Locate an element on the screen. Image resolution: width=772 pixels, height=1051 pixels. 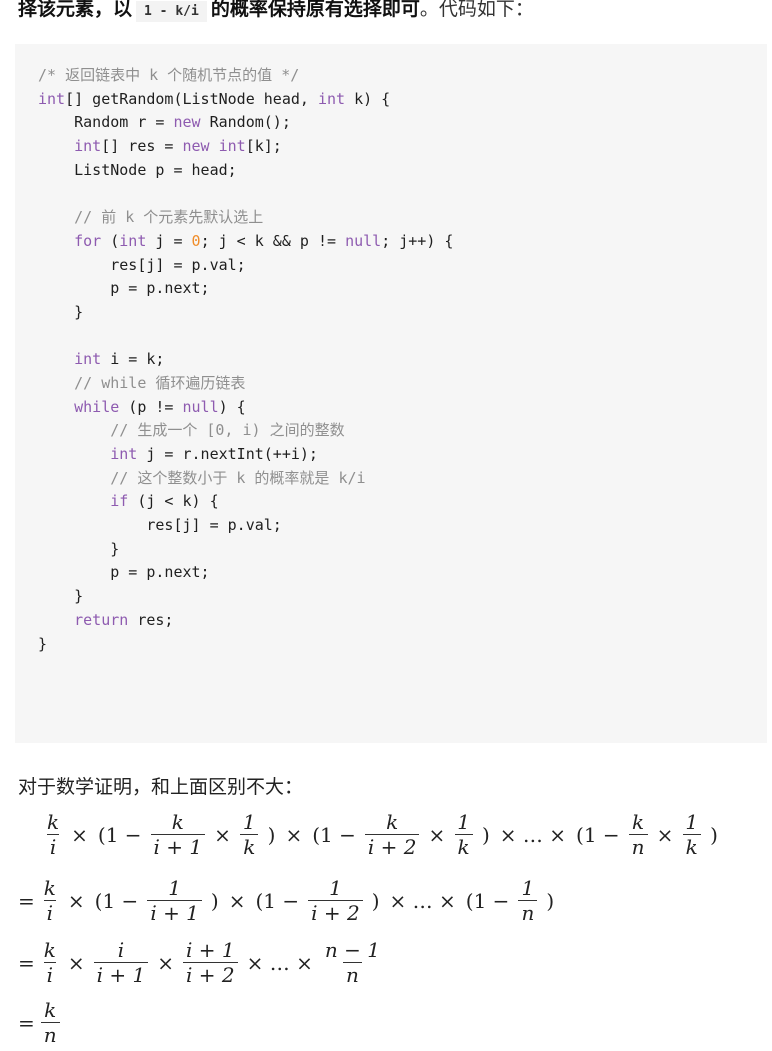
code-comment: // 这个整数小于 k 的概率就是 k/i is located at coordinates (238, 477).